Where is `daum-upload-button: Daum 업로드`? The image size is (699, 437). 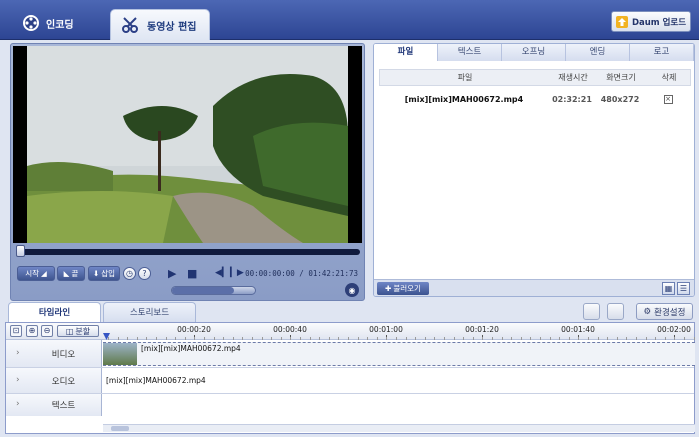
daum-upload-button: Daum 업로드 is located at coordinates (651, 21).